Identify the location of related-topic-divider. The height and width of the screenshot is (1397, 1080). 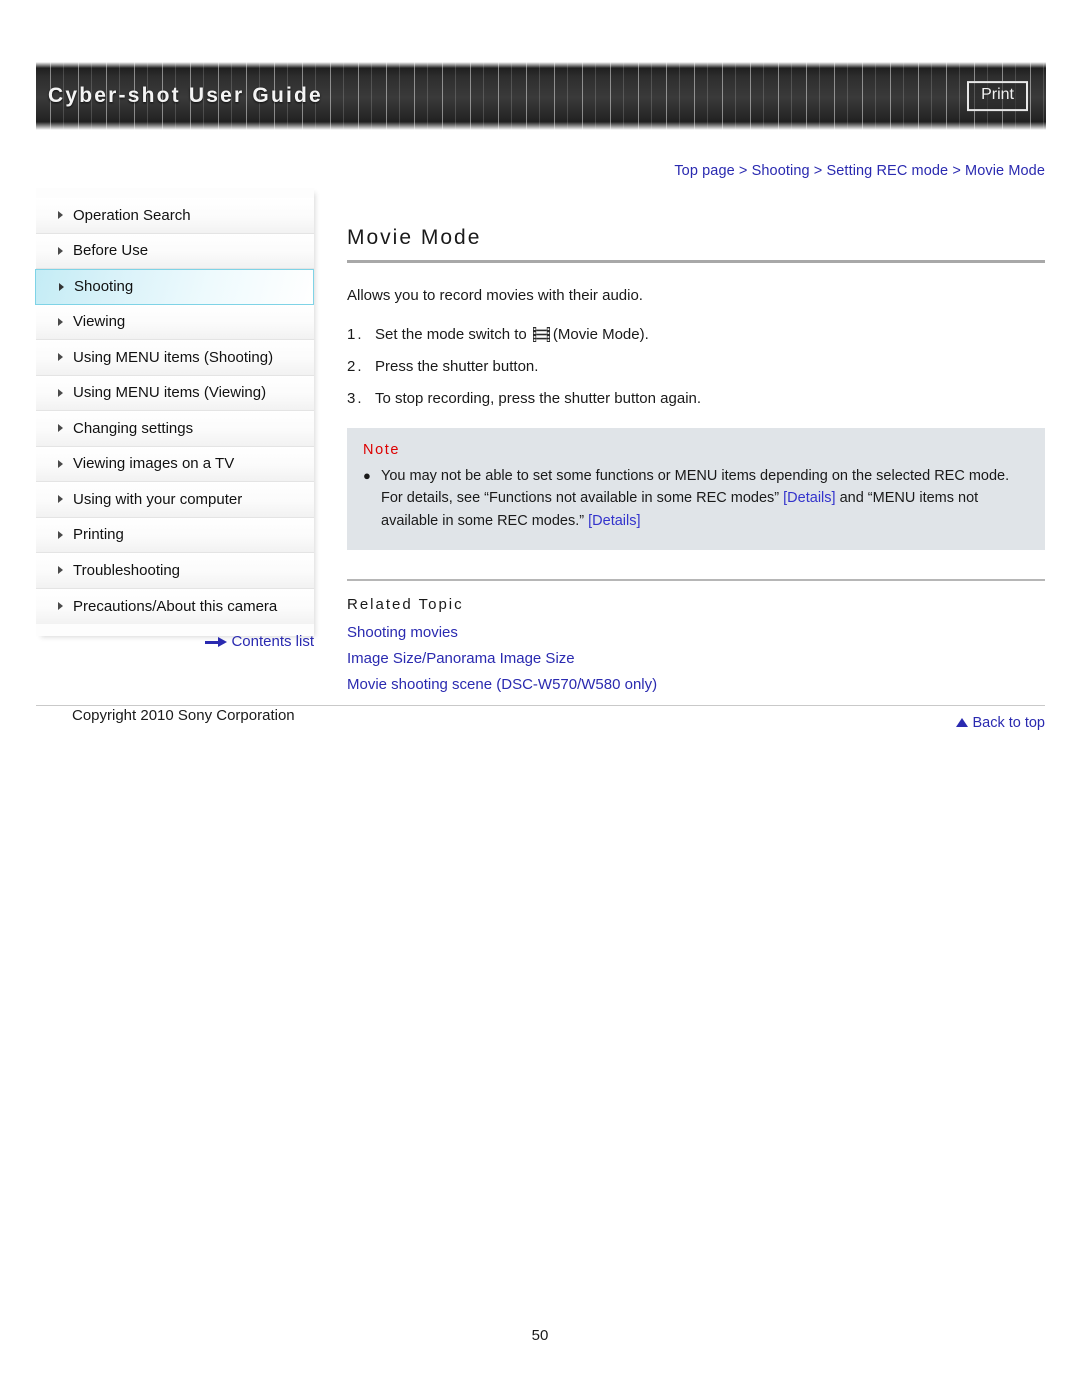
(696, 580).